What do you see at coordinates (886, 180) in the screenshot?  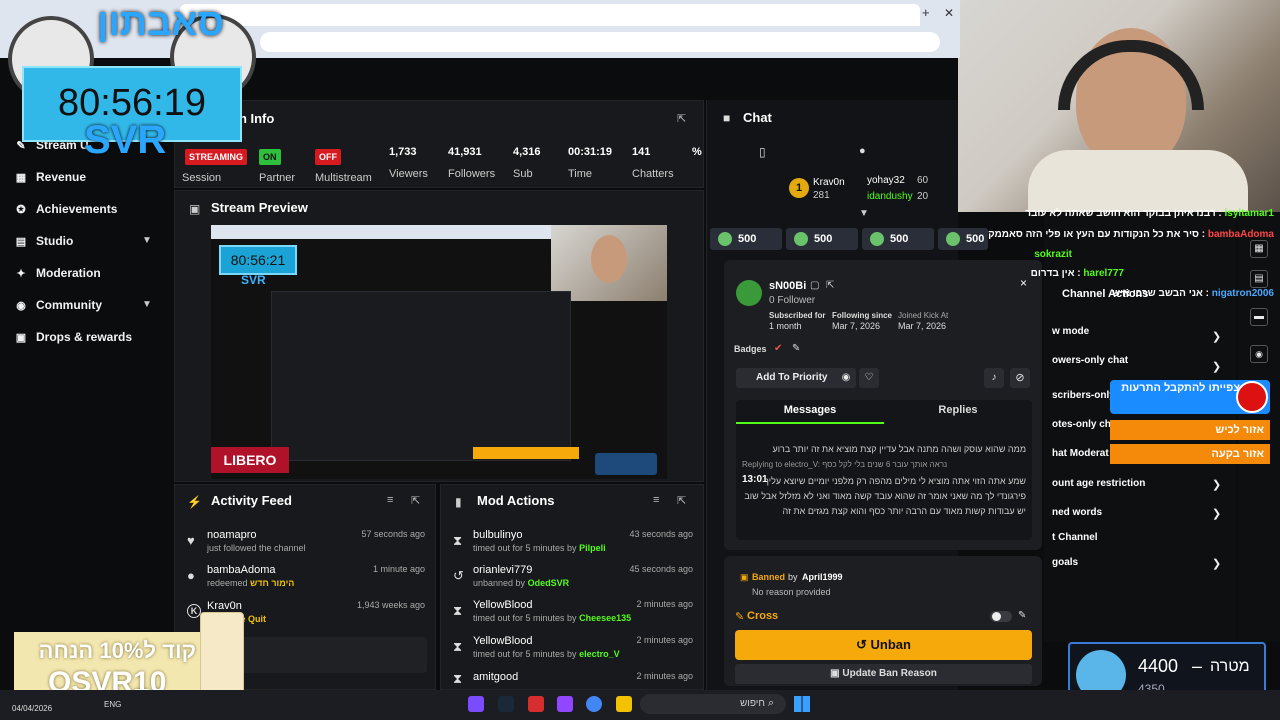 I see `top-user-name: yohay32` at bounding box center [886, 180].